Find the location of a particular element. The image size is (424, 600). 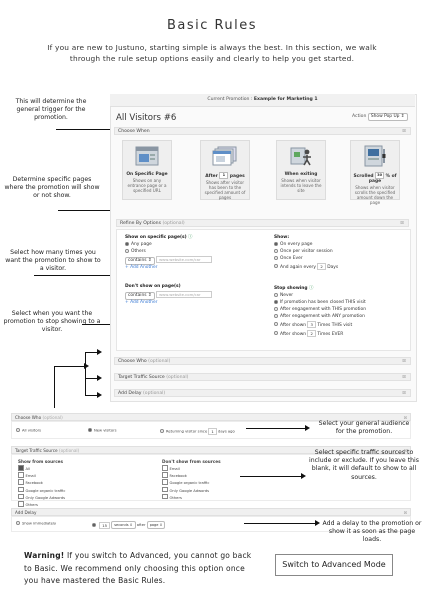

radio-label: All visitors is located at coordinates (32, 430).